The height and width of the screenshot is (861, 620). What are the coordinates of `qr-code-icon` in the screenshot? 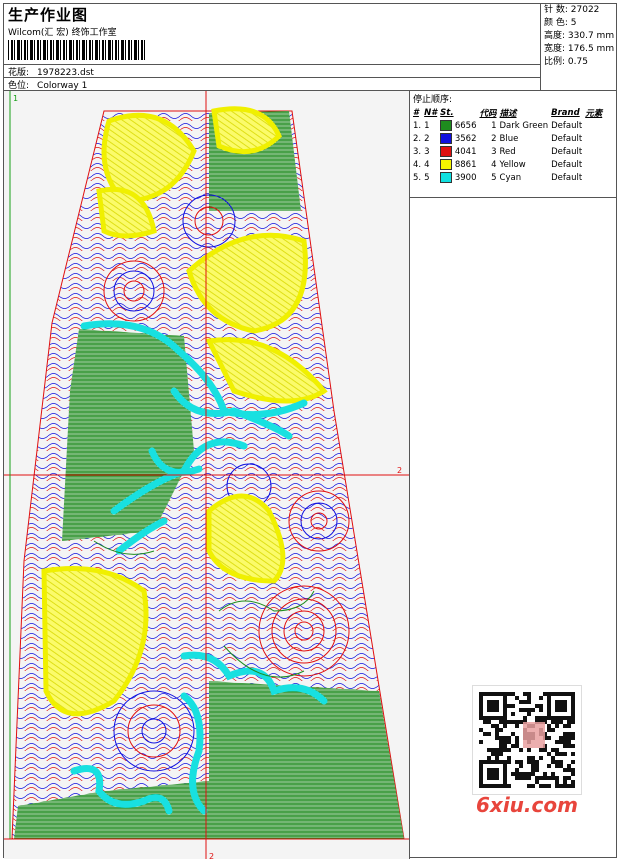 It's located at (527, 740).